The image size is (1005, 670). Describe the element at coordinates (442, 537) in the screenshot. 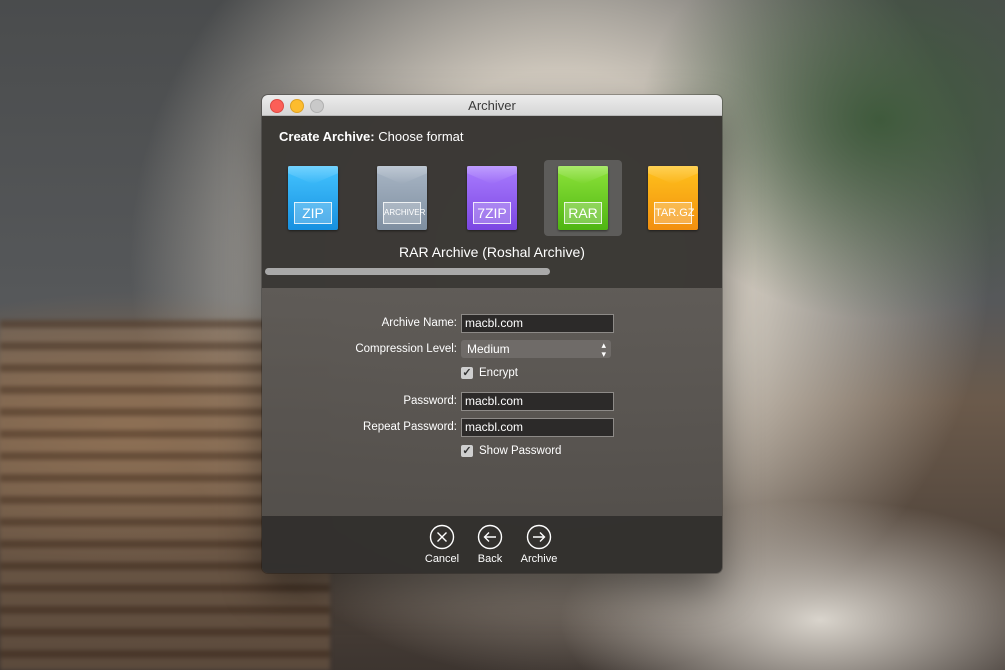

I see `cancel-circle-icon` at that location.